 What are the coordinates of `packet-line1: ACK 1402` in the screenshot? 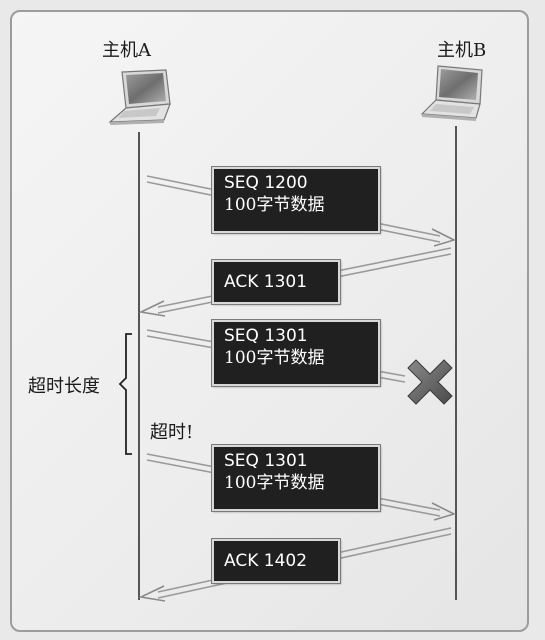 It's located at (266, 561).